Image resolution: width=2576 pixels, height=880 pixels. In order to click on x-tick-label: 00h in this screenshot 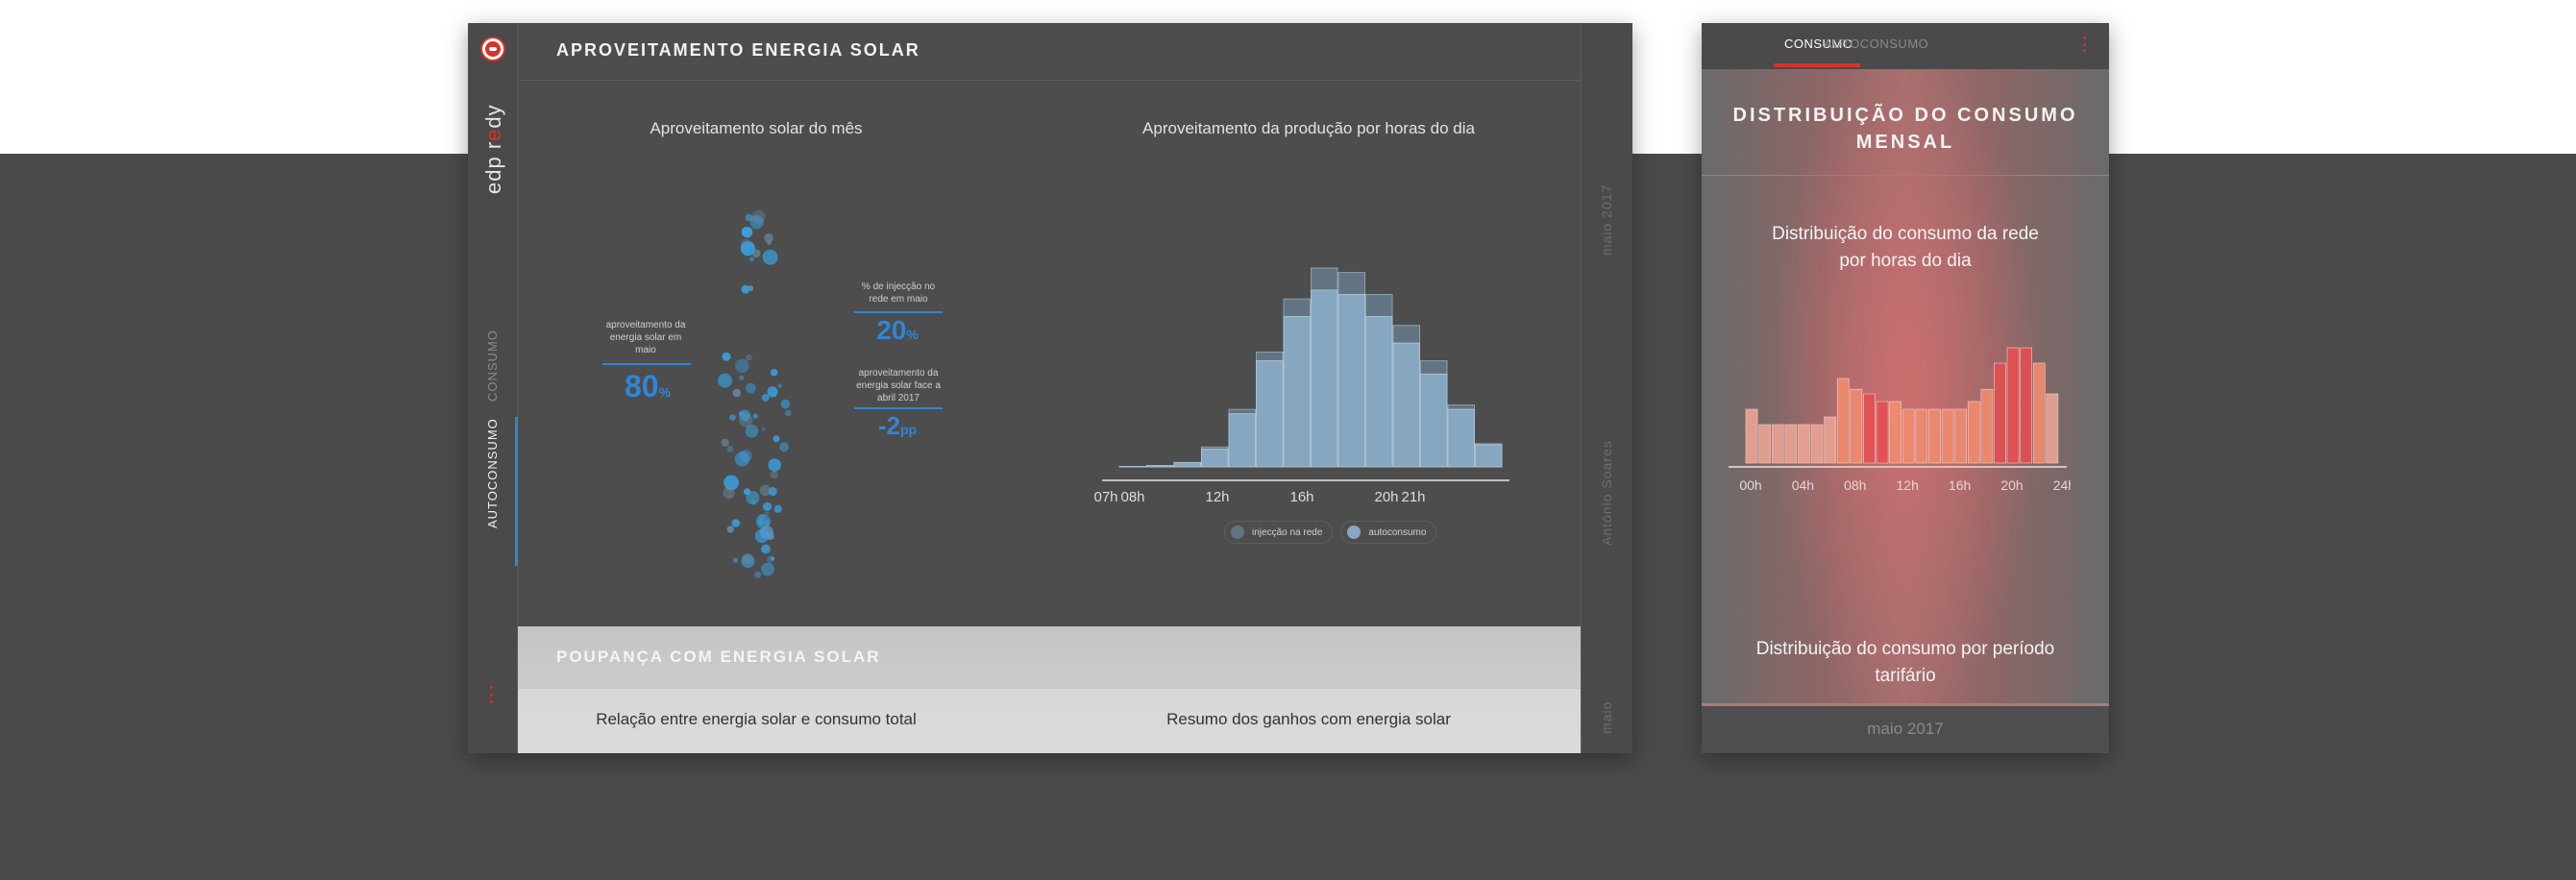, I will do `click(1750, 485)`.